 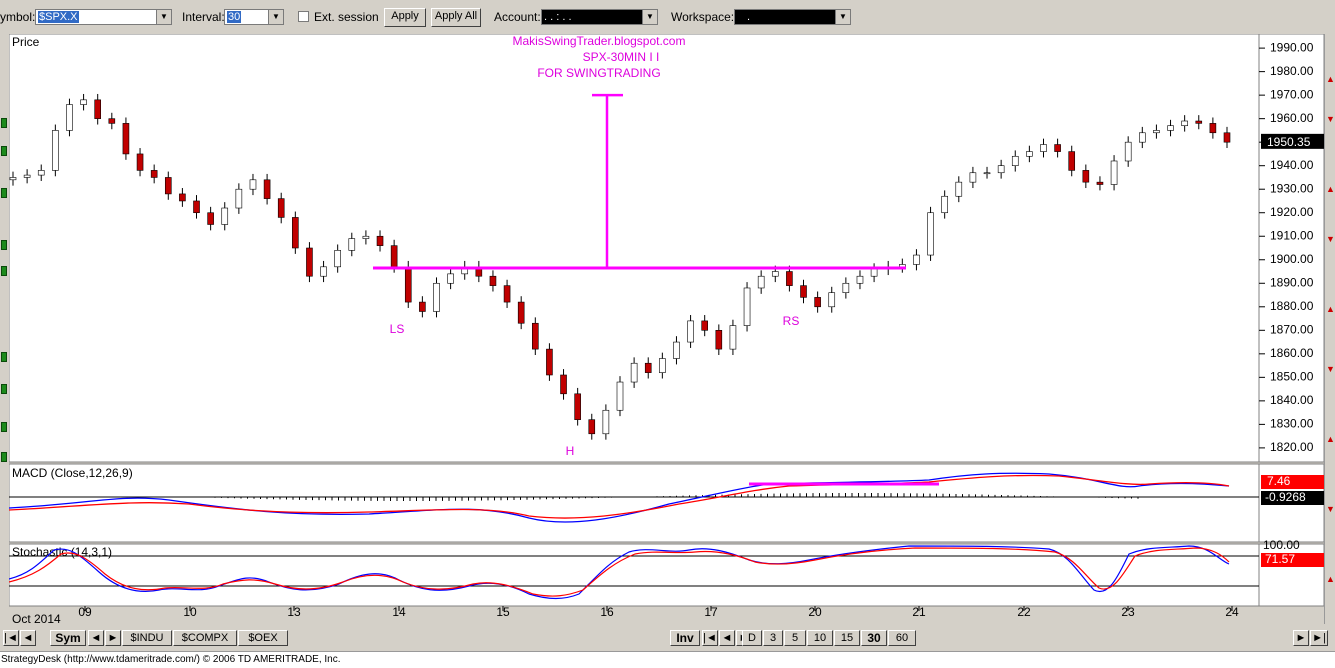 What do you see at coordinates (847, 638) in the screenshot?
I see `interval-tab-15: 15` at bounding box center [847, 638].